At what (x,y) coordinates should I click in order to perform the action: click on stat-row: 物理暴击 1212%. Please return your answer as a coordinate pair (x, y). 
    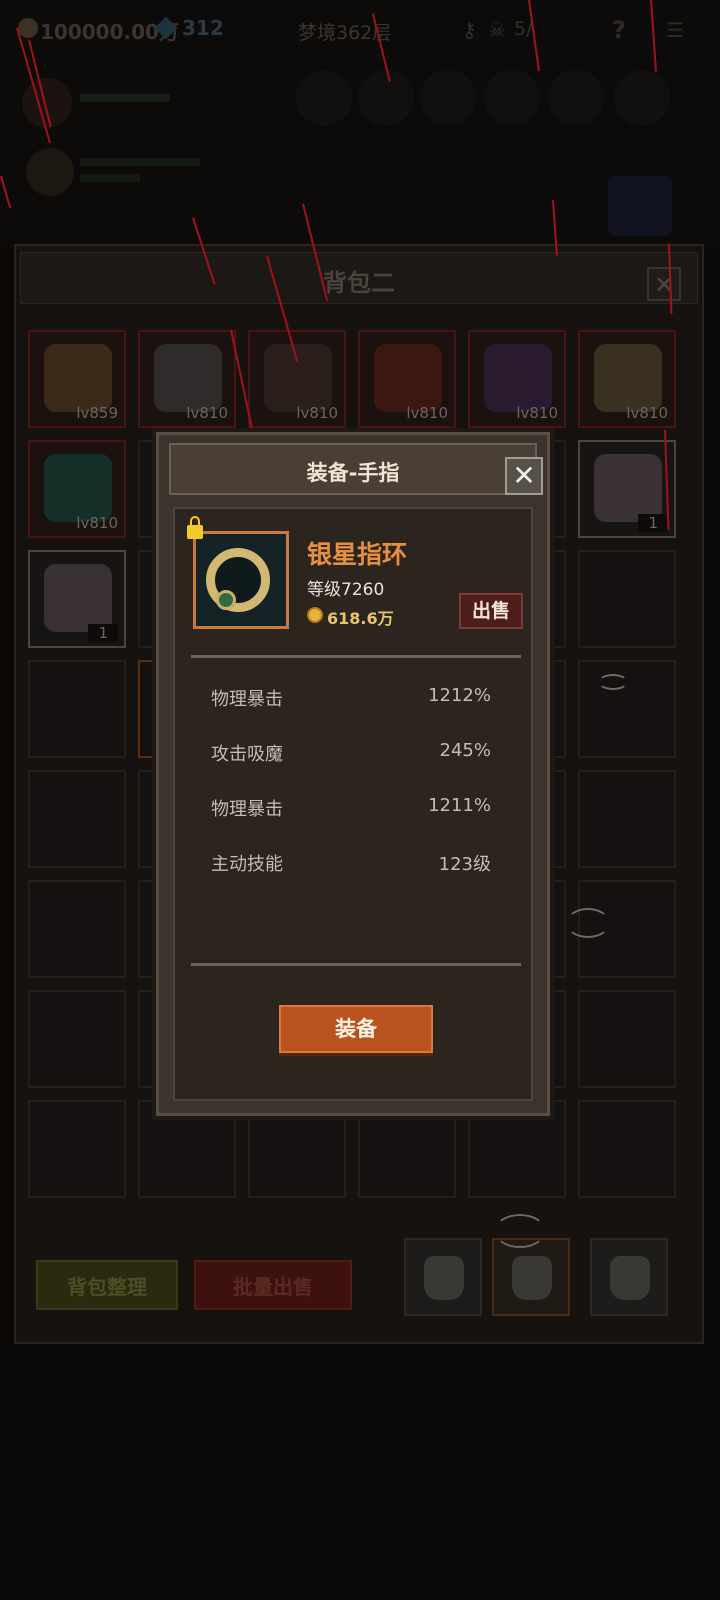
    Looking at the image, I should click on (351, 699).